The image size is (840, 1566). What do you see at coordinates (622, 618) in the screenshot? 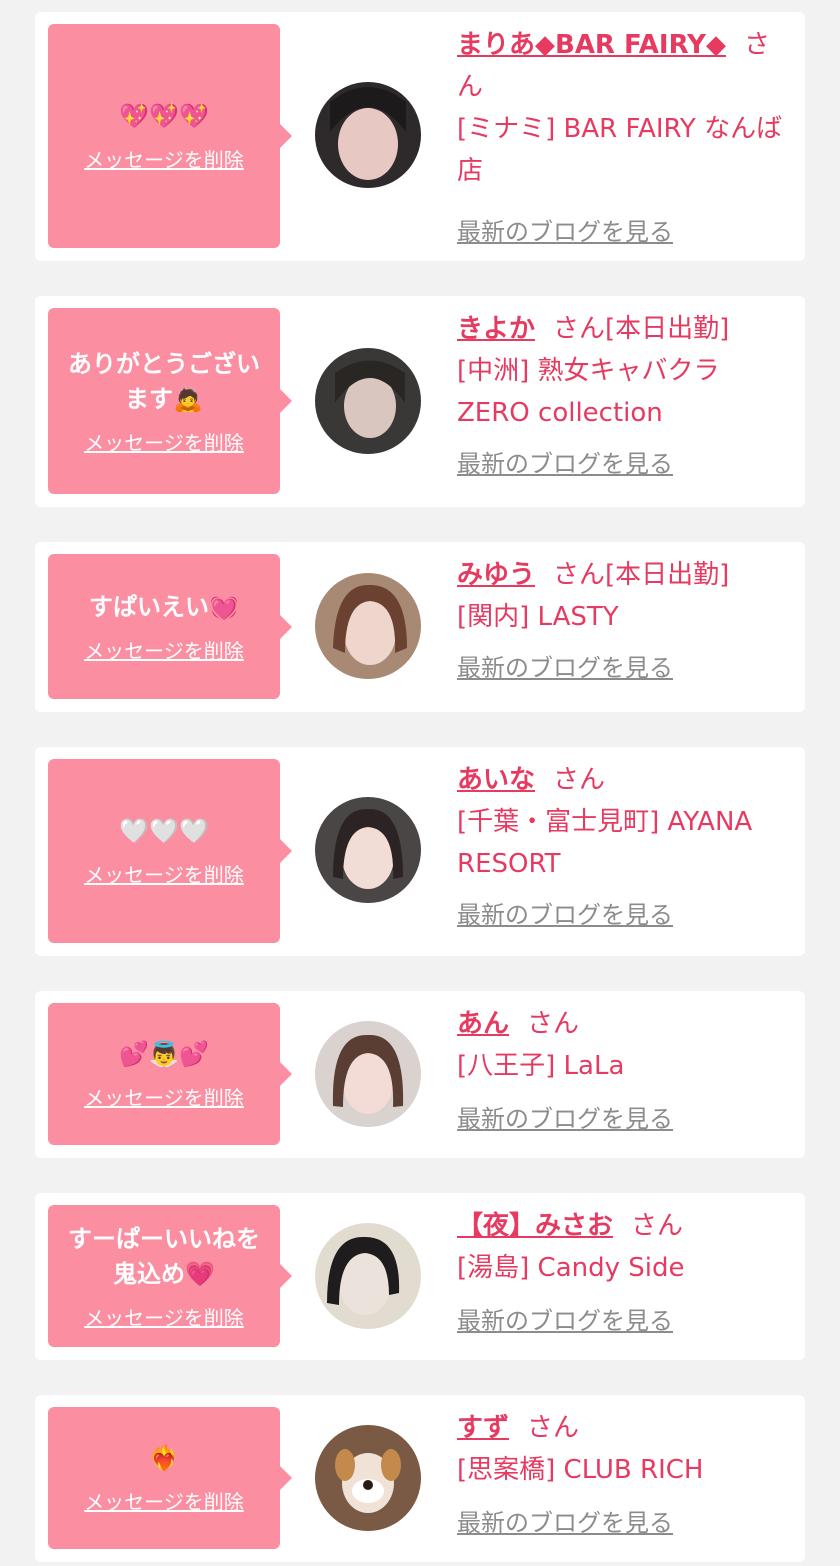
I see `cast-info: みゆう さん[本日出勤] [関内] LASTY 最新のブログを見る` at bounding box center [622, 618].